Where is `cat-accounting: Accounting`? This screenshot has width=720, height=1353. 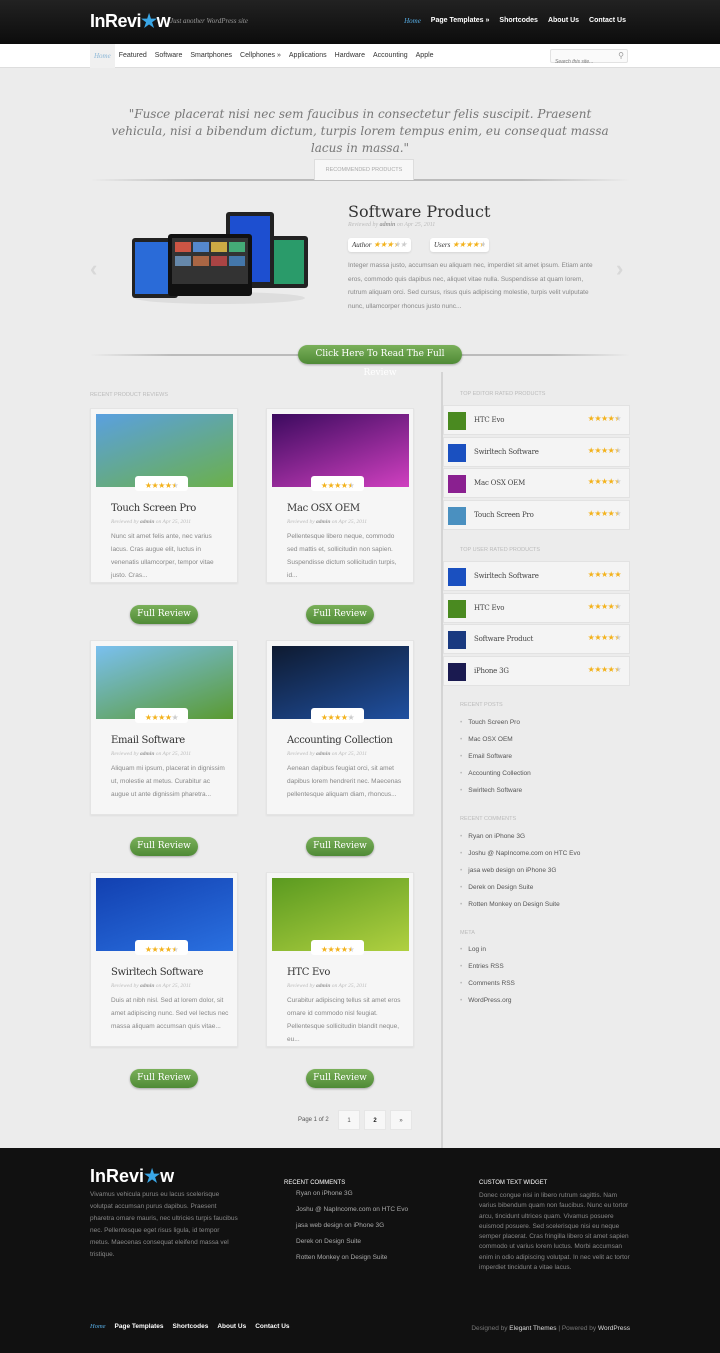
cat-accounting: Accounting is located at coordinates (390, 56).